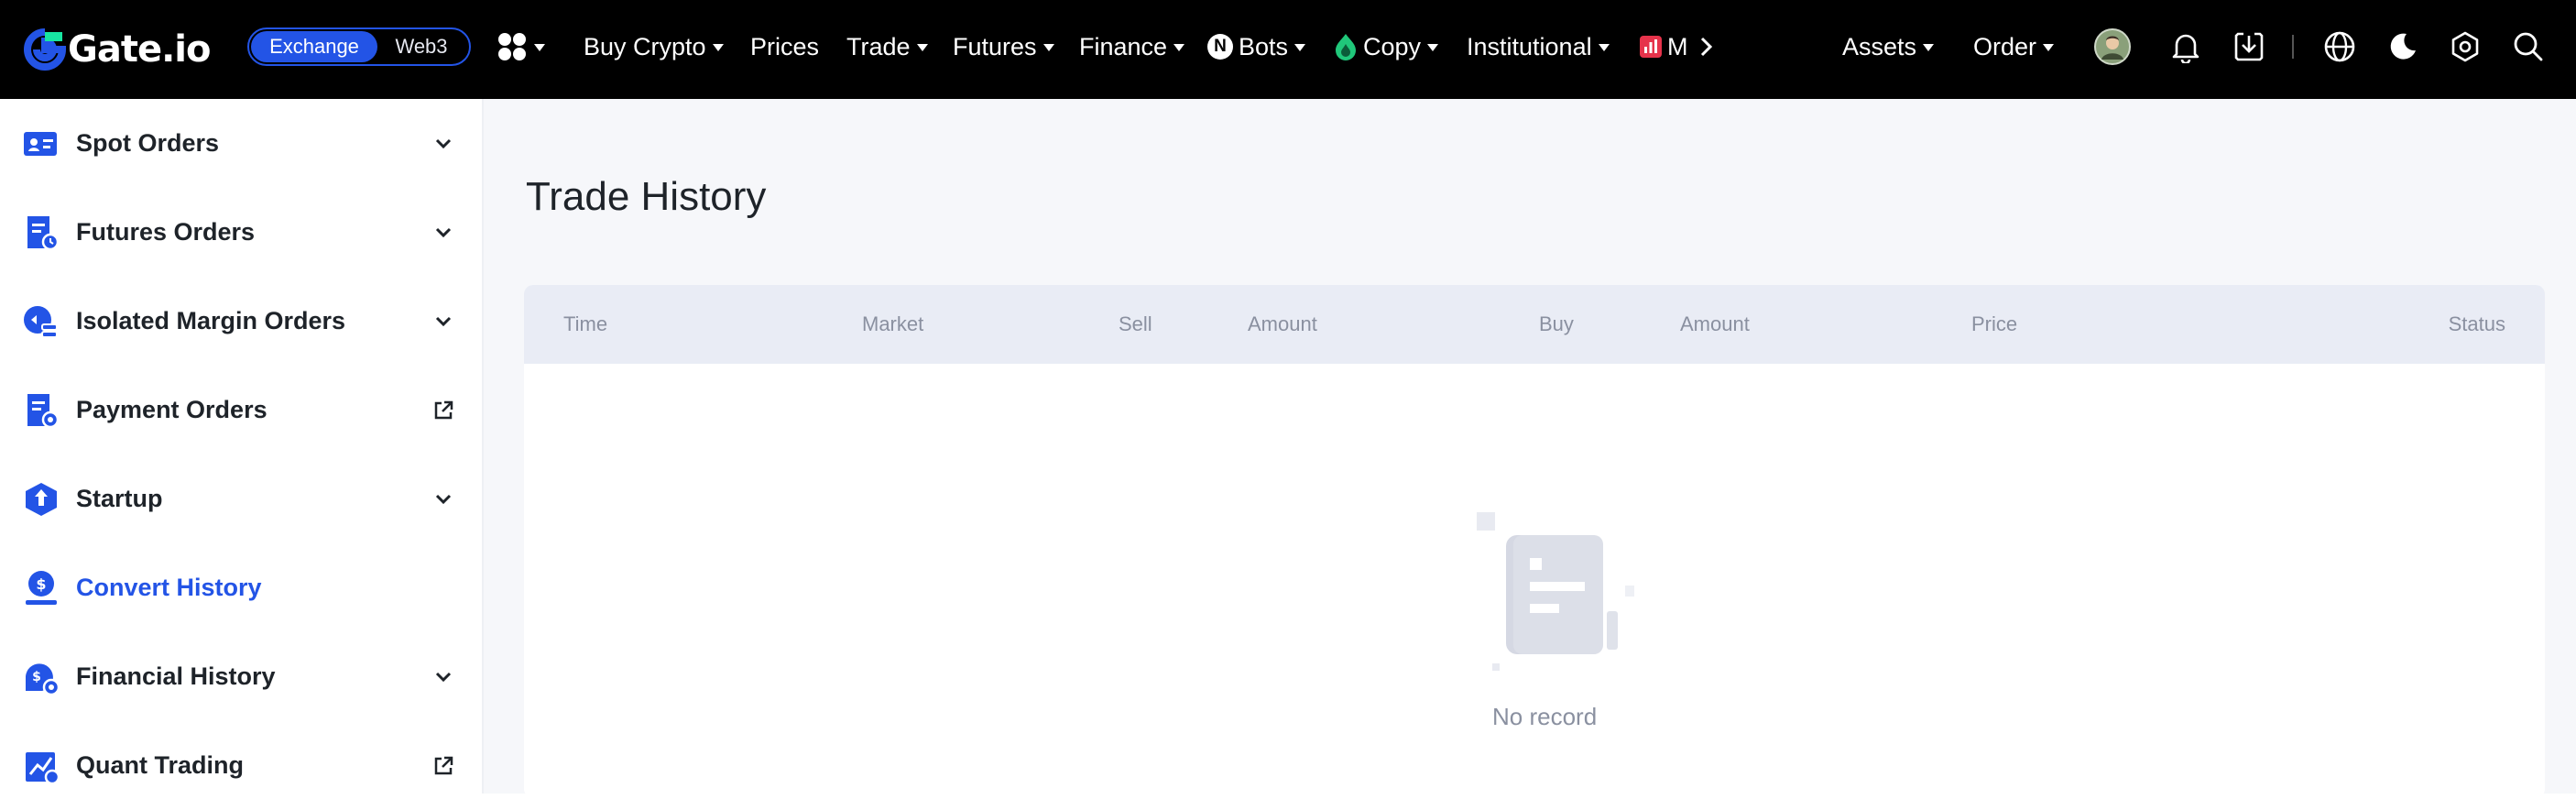 The image size is (2576, 810). Describe the element at coordinates (1346, 47) in the screenshot. I see `copy-flame-icon` at that location.